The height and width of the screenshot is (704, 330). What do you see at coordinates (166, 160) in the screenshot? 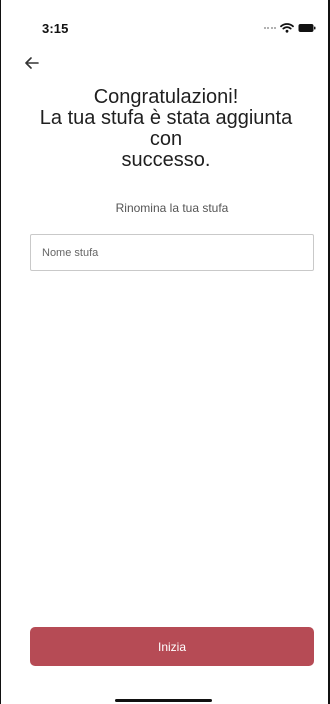
I see `title-line-3: successo.` at bounding box center [166, 160].